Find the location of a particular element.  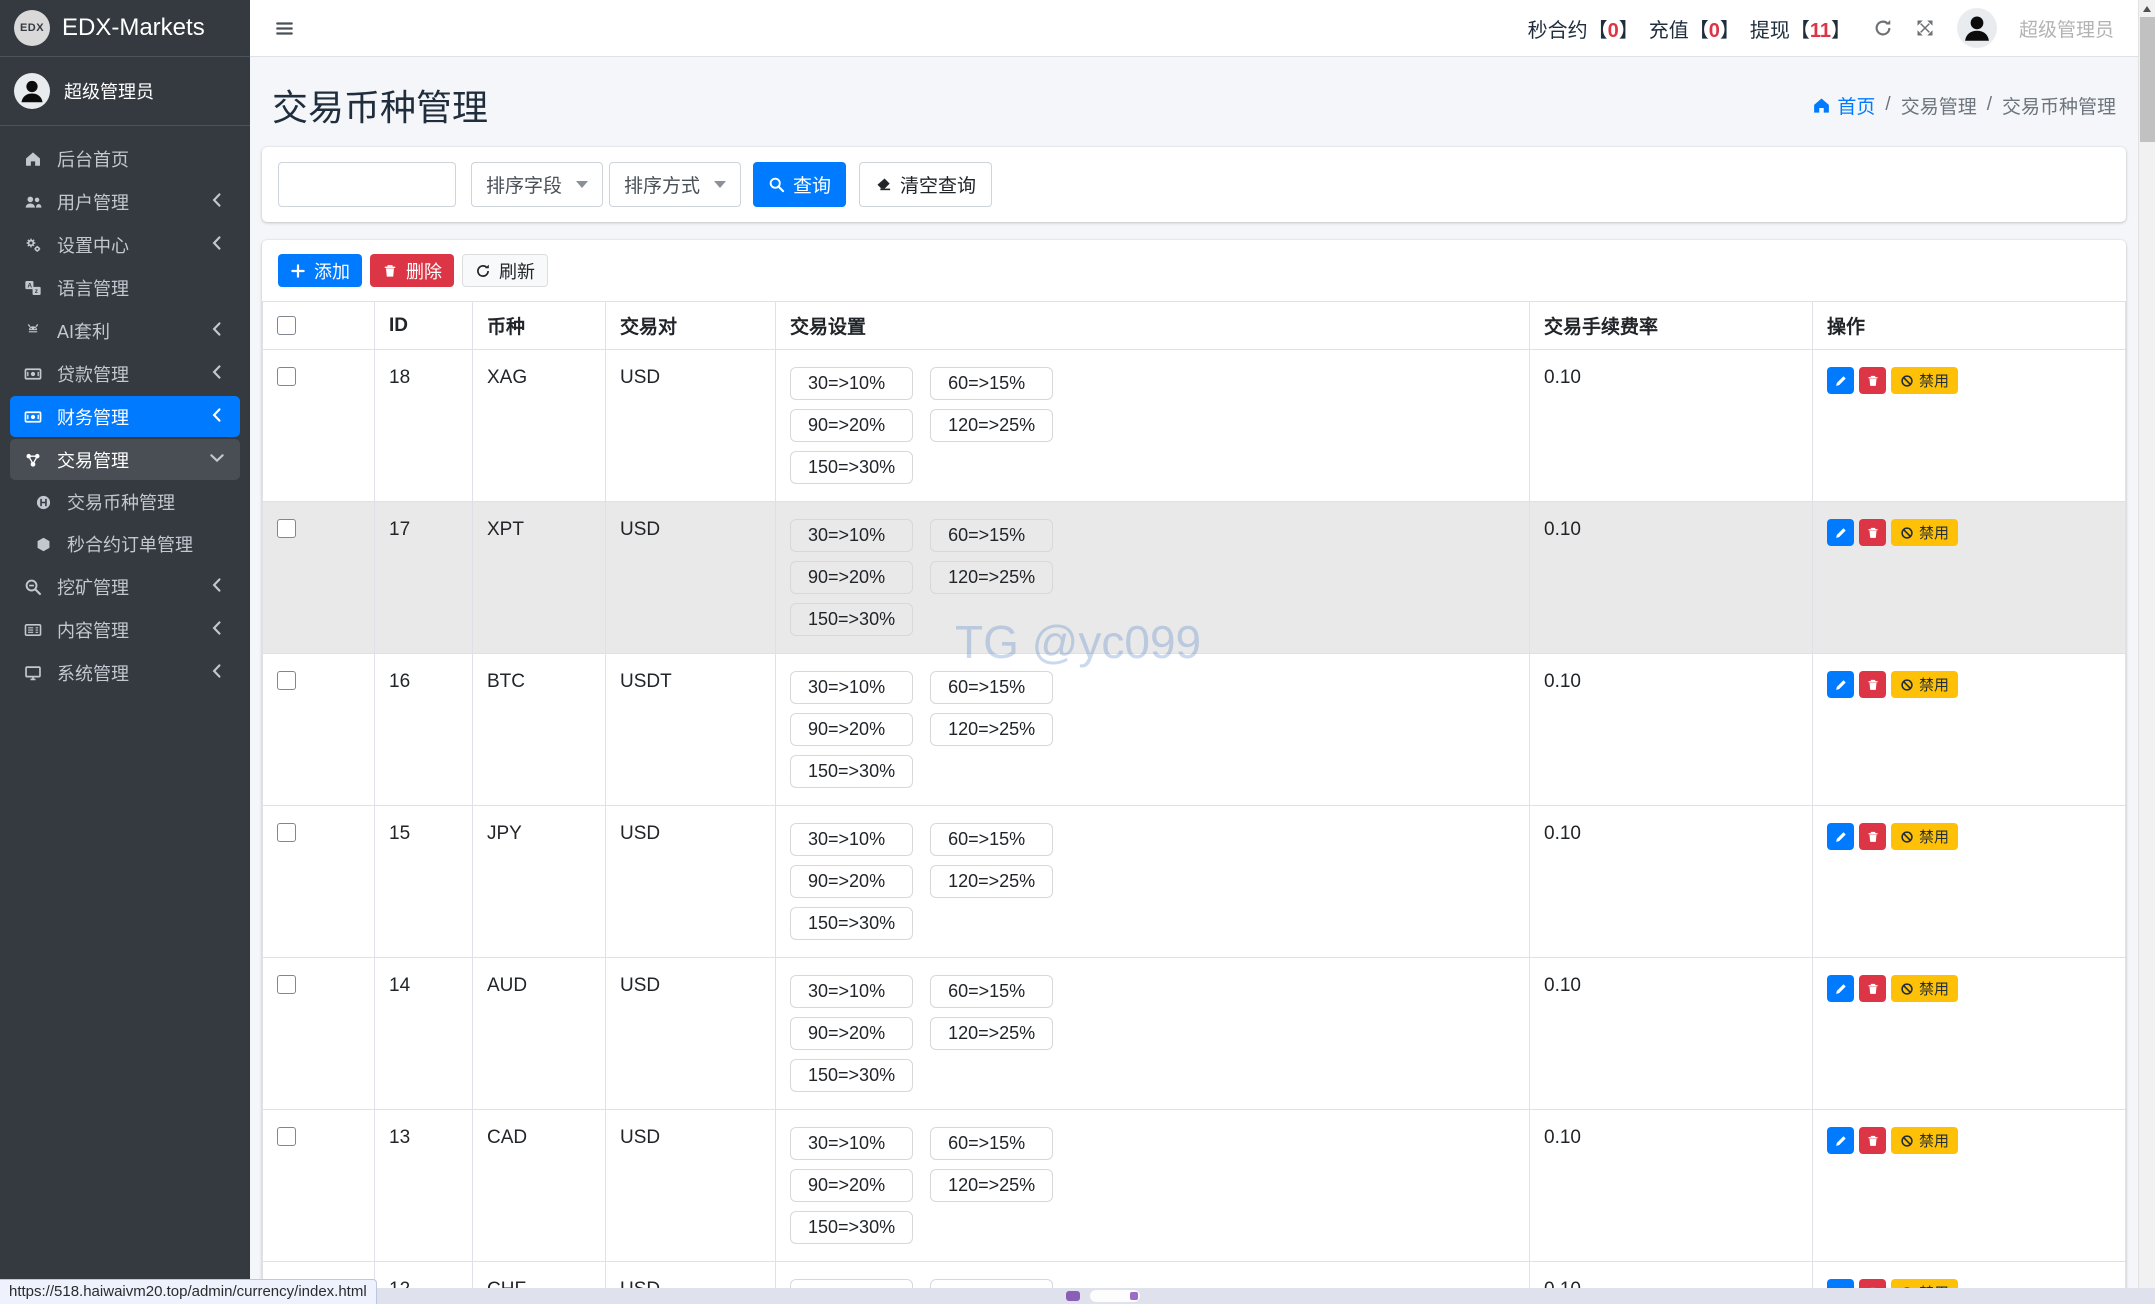

sort-field-select: 排序字段 is located at coordinates (537, 184).